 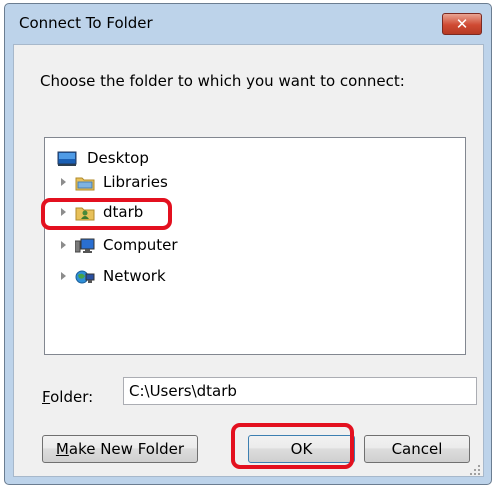 I want to click on folder-path-field, so click(x=300, y=391).